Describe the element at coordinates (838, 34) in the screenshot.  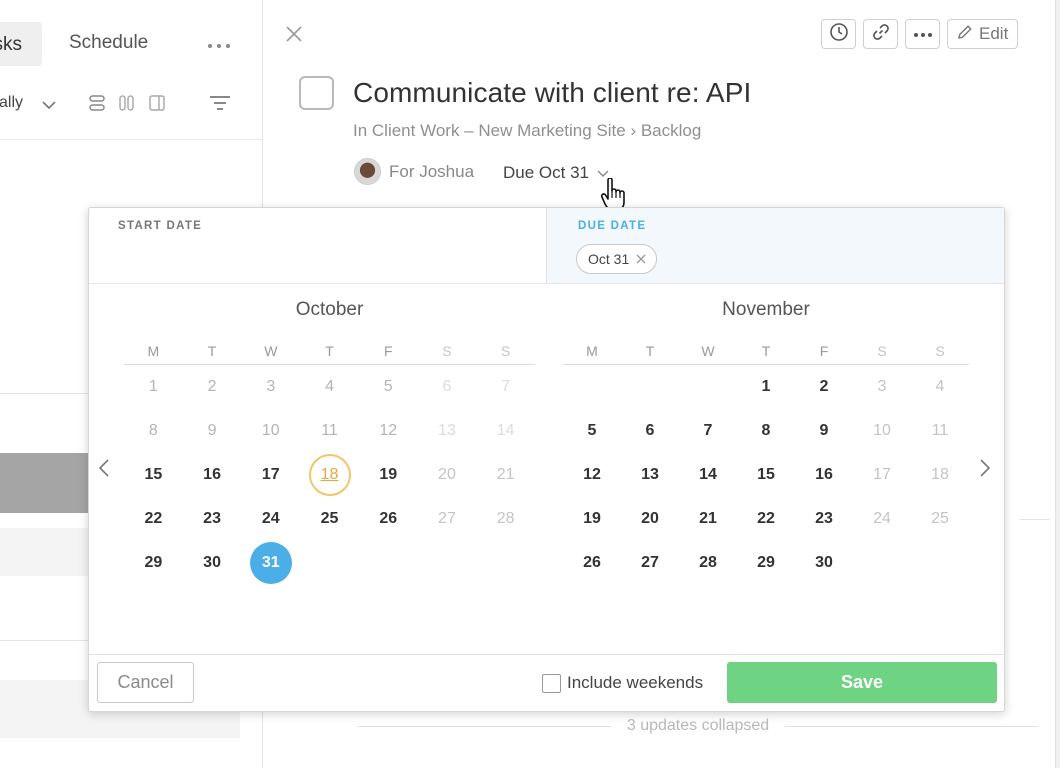
I see `history-button` at that location.